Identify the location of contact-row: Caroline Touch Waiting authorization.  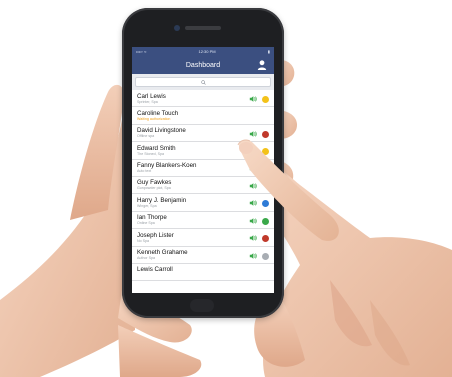
(203, 116).